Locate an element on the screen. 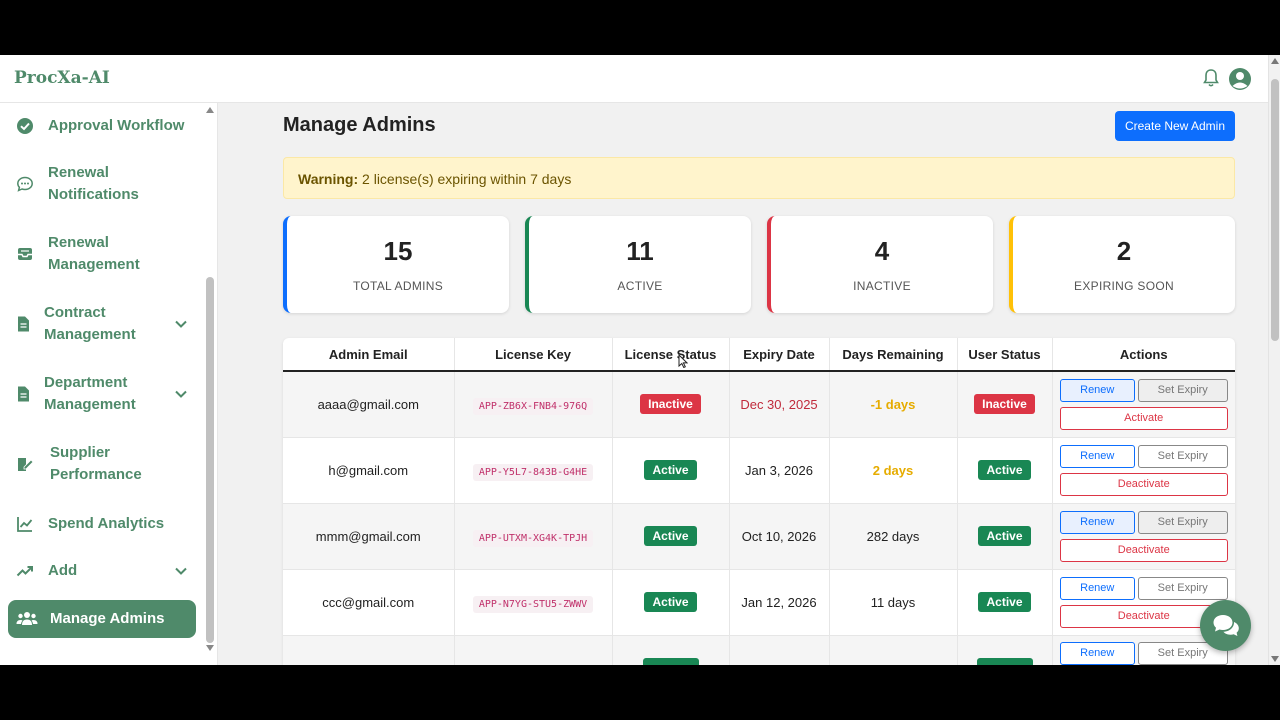 This screenshot has height=720, width=1280. stat-card-inactive: 4 INACTIVE is located at coordinates (880, 264).